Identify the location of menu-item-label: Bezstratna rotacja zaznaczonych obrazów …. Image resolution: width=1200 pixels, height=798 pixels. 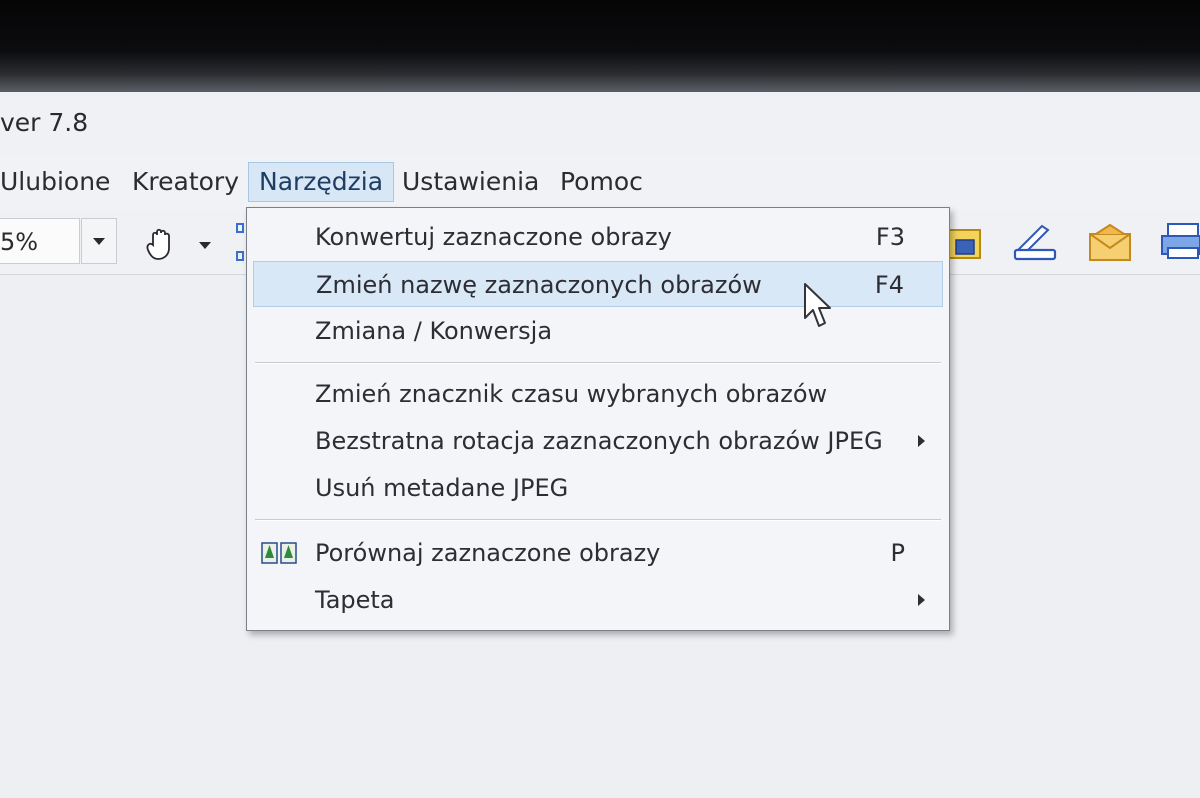
(599, 441).